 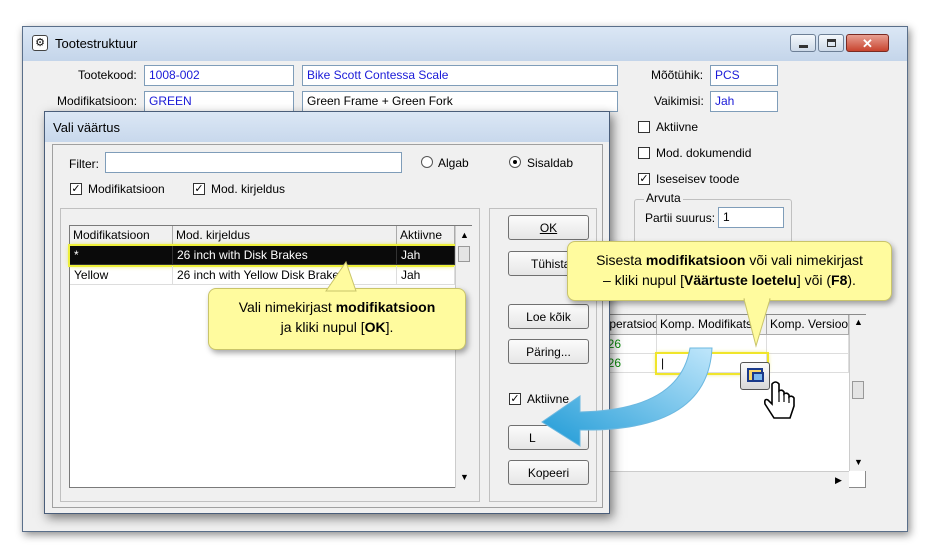 What do you see at coordinates (663, 198) in the screenshot?
I see `arvuta-group-title: Arvuta` at bounding box center [663, 198].